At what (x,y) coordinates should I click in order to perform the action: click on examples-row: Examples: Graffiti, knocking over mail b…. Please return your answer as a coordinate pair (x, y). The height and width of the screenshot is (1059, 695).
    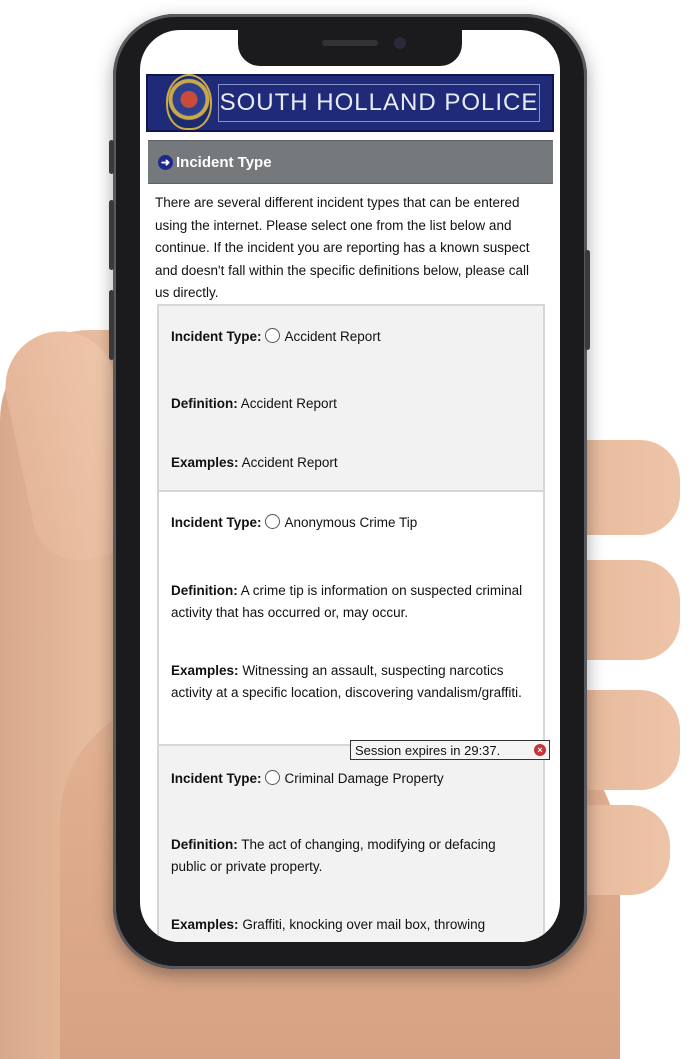
    Looking at the image, I should click on (351, 925).